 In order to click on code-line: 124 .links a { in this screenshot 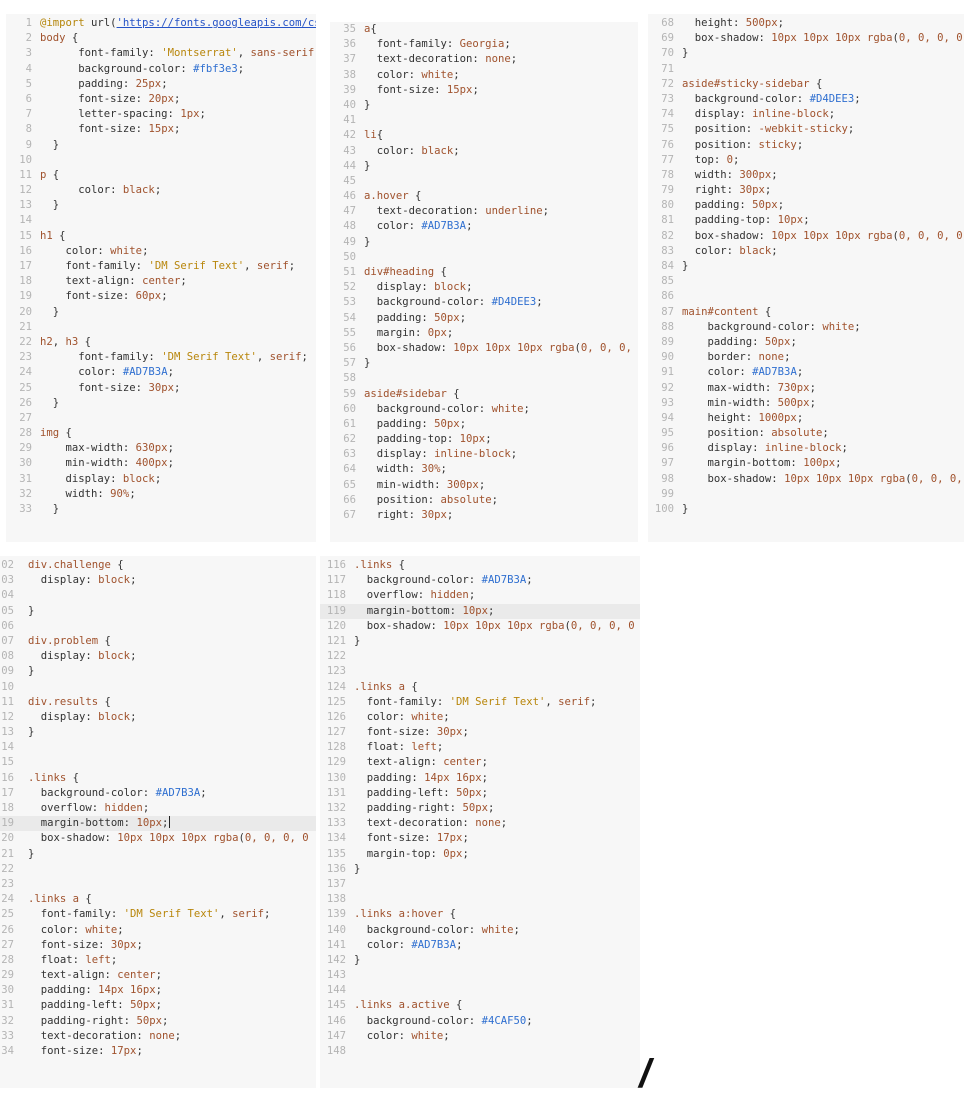, I will do `click(480, 687)`.